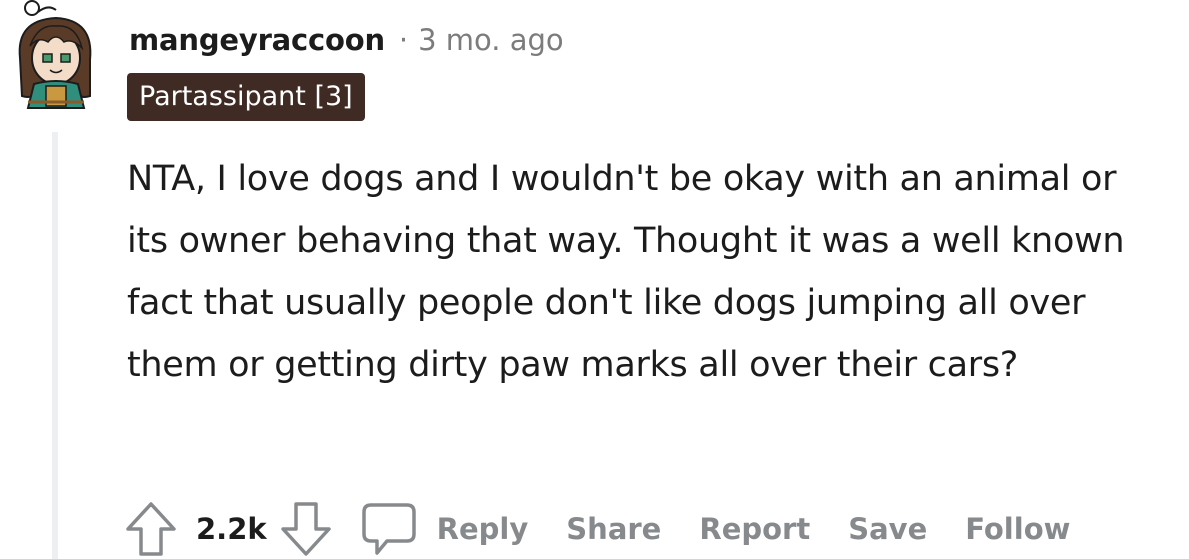 The height and width of the screenshot is (559, 1189). I want to click on avatar-icon, so click(55, 54).